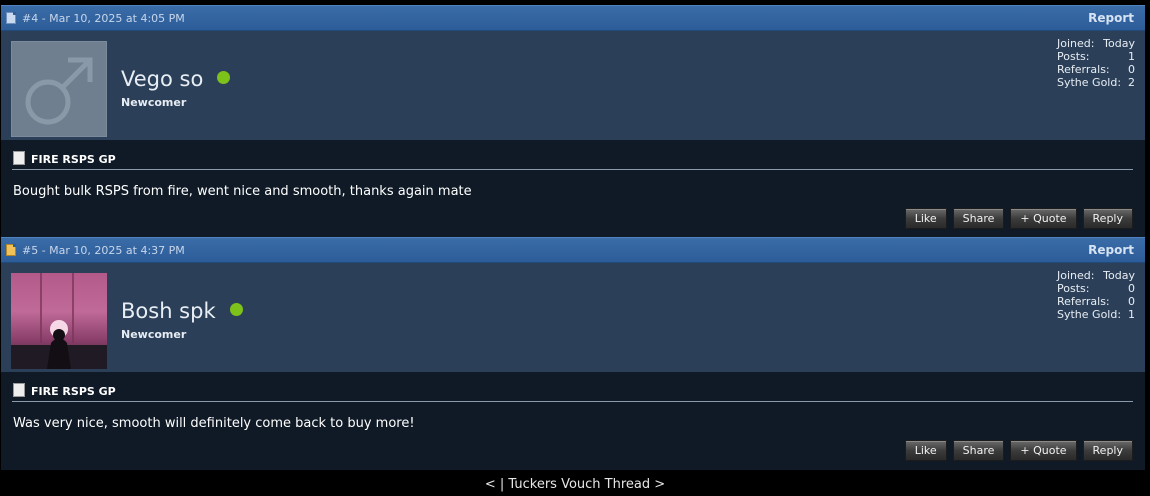 The image size is (1150, 496). Describe the element at coordinates (1131, 82) in the screenshot. I see `stat-value: 2` at that location.